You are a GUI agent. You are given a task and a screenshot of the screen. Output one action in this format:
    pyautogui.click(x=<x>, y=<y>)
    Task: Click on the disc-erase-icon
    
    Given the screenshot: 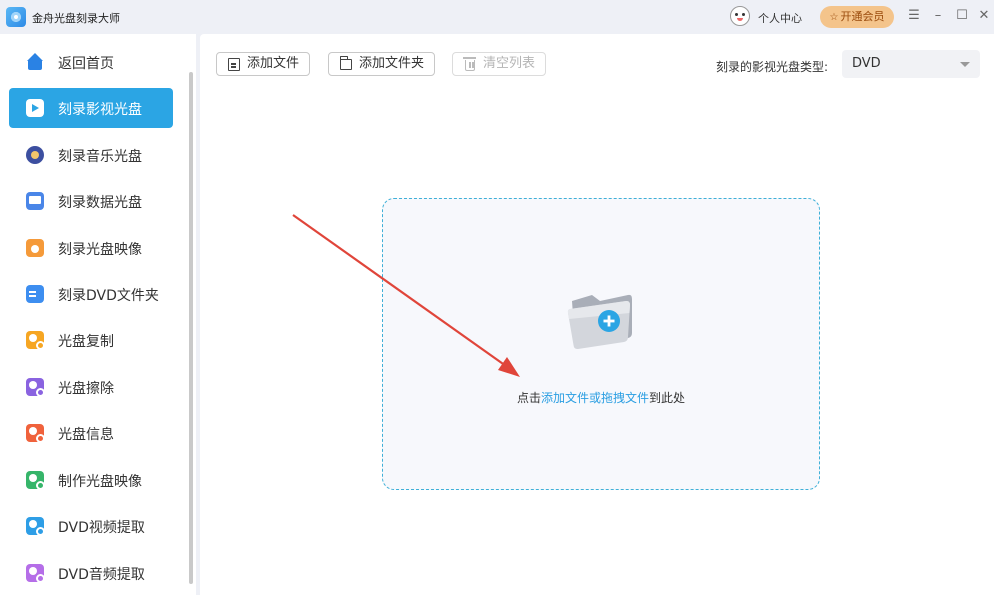 What is the action you would take?
    pyautogui.click(x=35, y=387)
    